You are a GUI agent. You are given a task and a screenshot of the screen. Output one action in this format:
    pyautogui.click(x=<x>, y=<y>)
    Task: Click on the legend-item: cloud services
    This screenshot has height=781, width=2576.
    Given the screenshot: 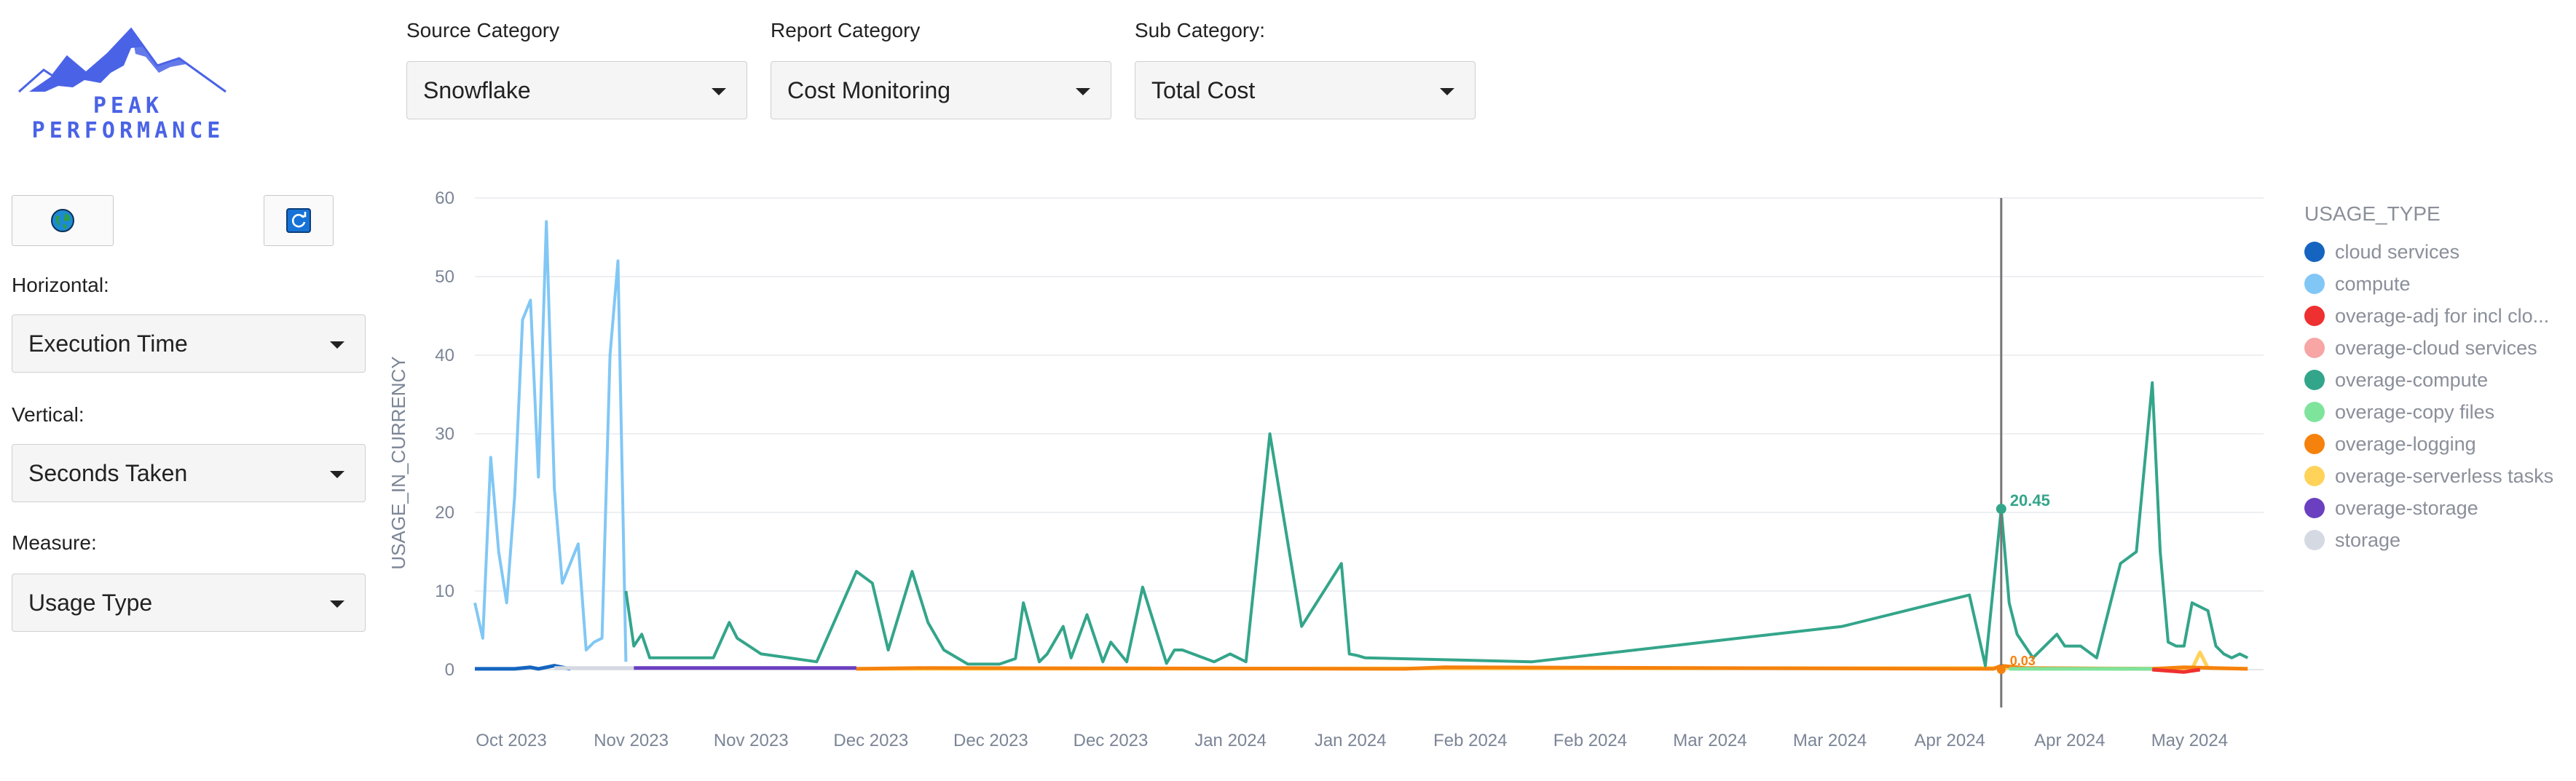 What is the action you would take?
    pyautogui.click(x=2439, y=252)
    